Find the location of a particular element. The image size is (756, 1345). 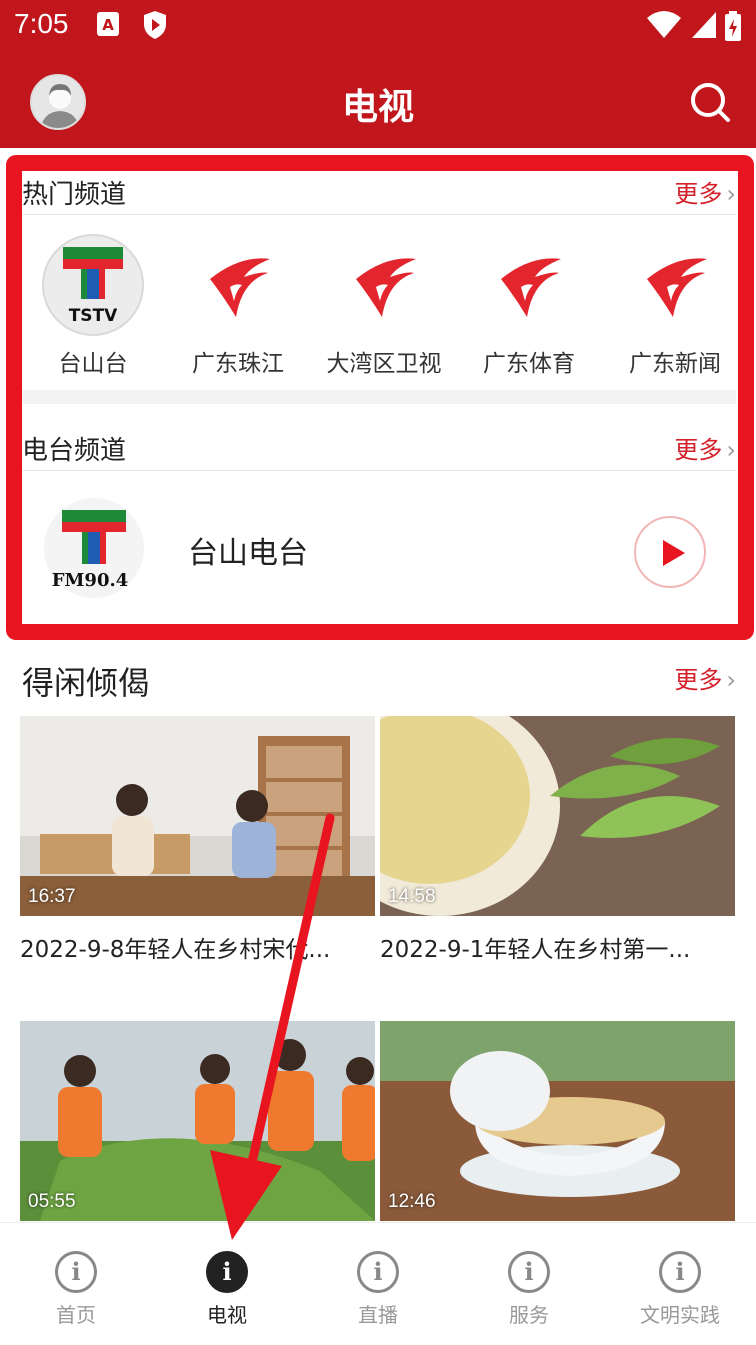

leisure-header: 得闲倾偈 更多 › is located at coordinates (379, 677).